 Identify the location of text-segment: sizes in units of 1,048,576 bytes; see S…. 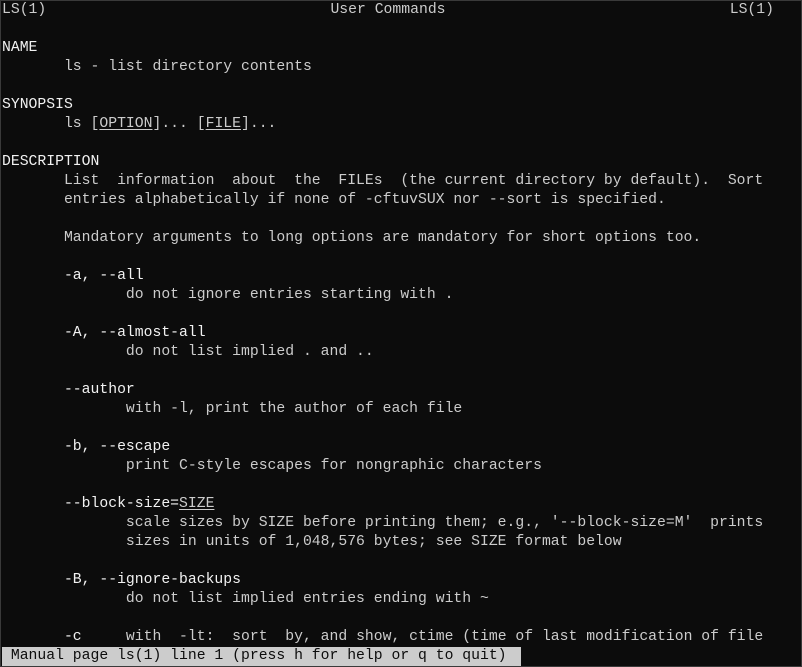
(312, 542).